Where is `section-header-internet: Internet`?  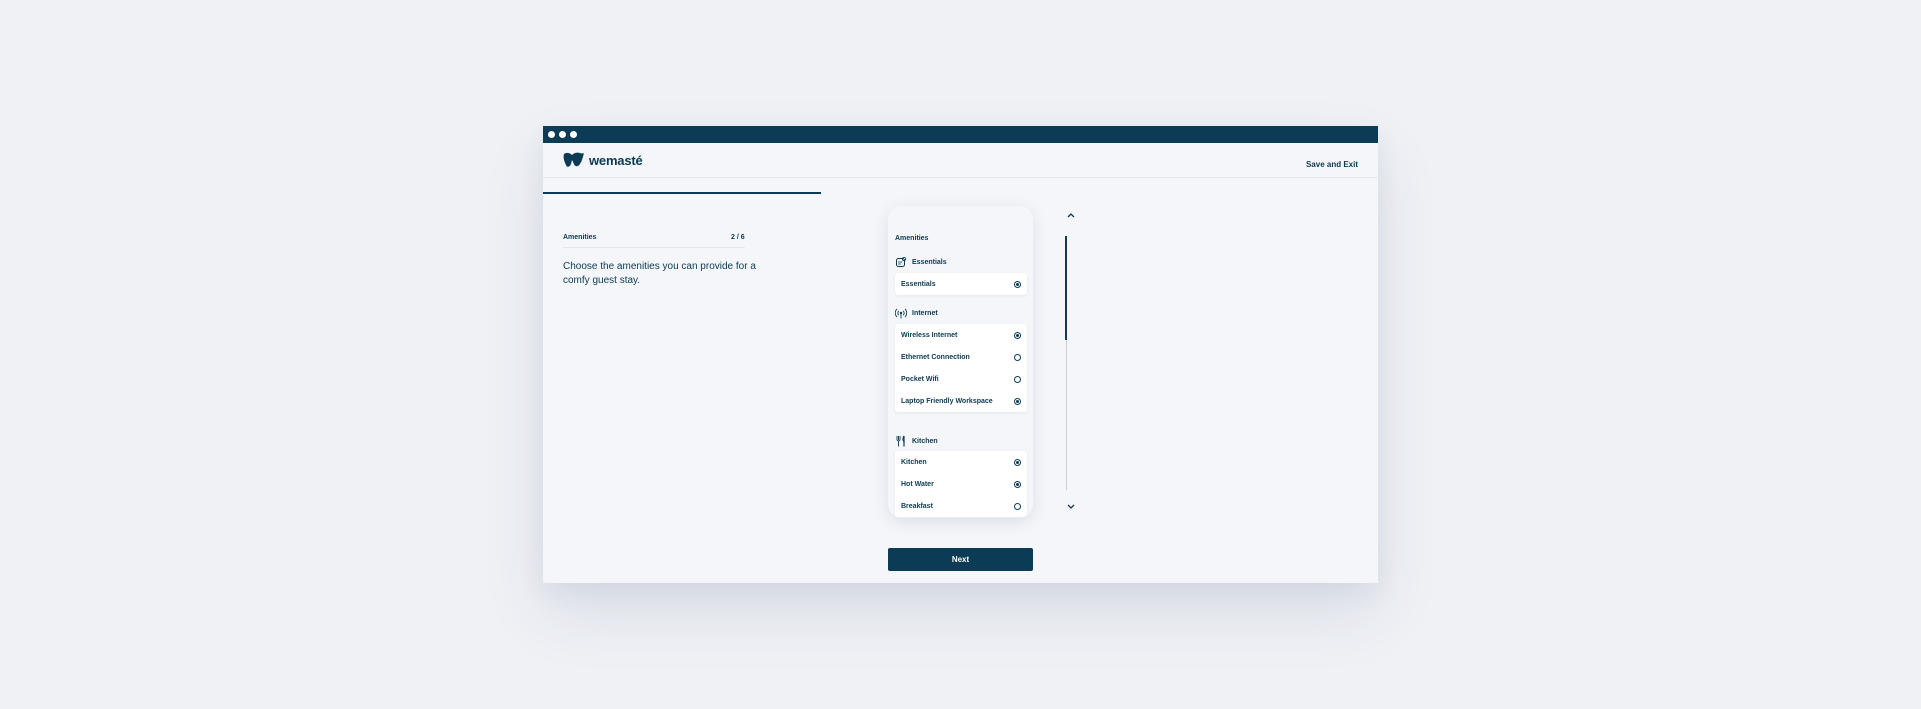
section-header-internet: Internet is located at coordinates (916, 313).